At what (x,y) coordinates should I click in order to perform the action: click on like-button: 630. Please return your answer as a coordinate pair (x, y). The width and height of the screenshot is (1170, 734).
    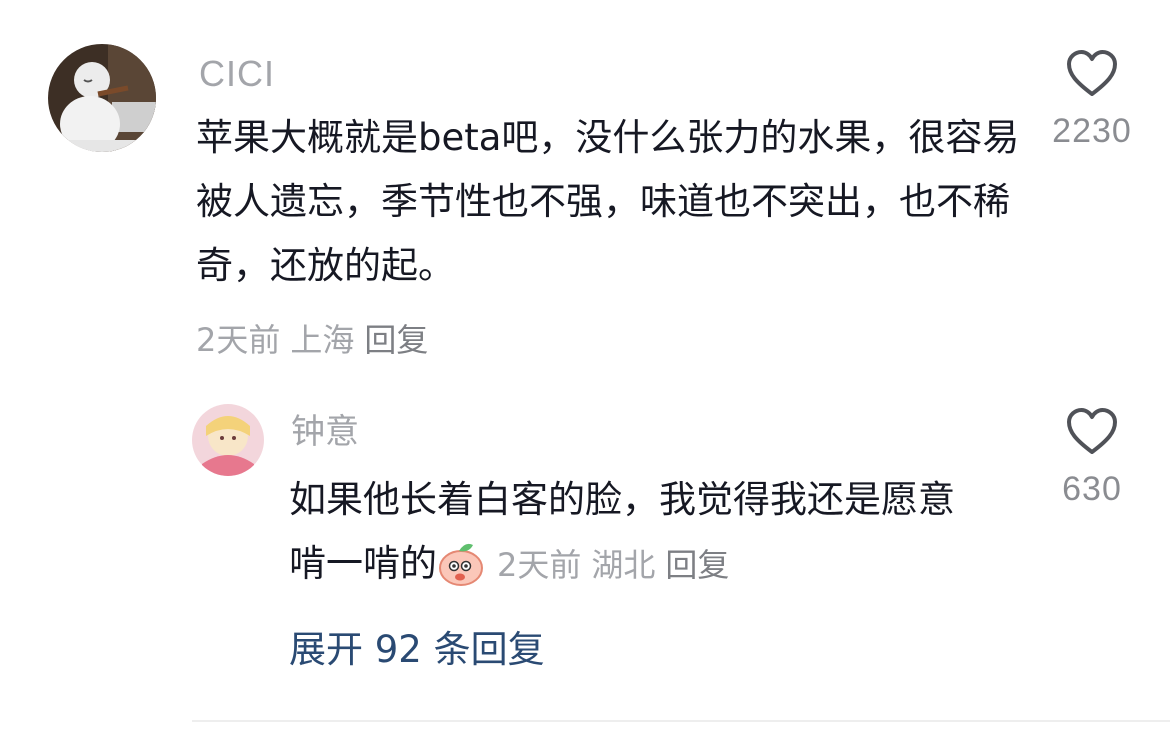
    Looking at the image, I should click on (1092, 458).